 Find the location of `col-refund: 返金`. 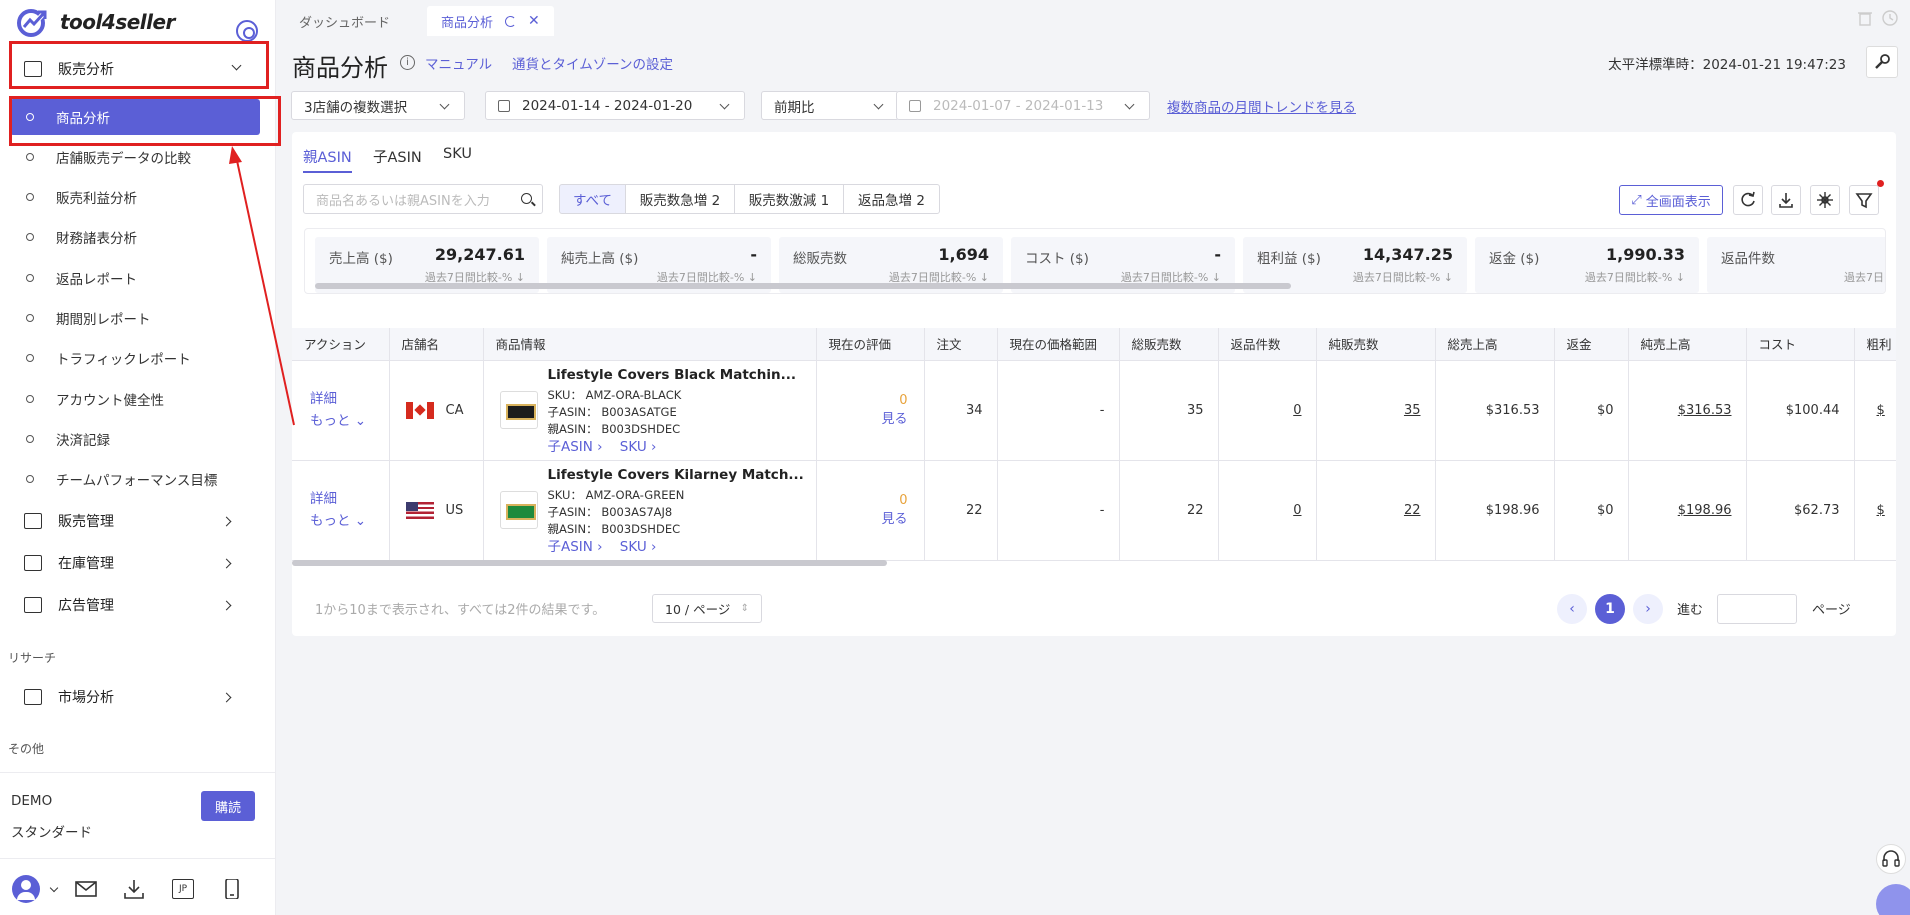

col-refund: 返金 is located at coordinates (1591, 344).